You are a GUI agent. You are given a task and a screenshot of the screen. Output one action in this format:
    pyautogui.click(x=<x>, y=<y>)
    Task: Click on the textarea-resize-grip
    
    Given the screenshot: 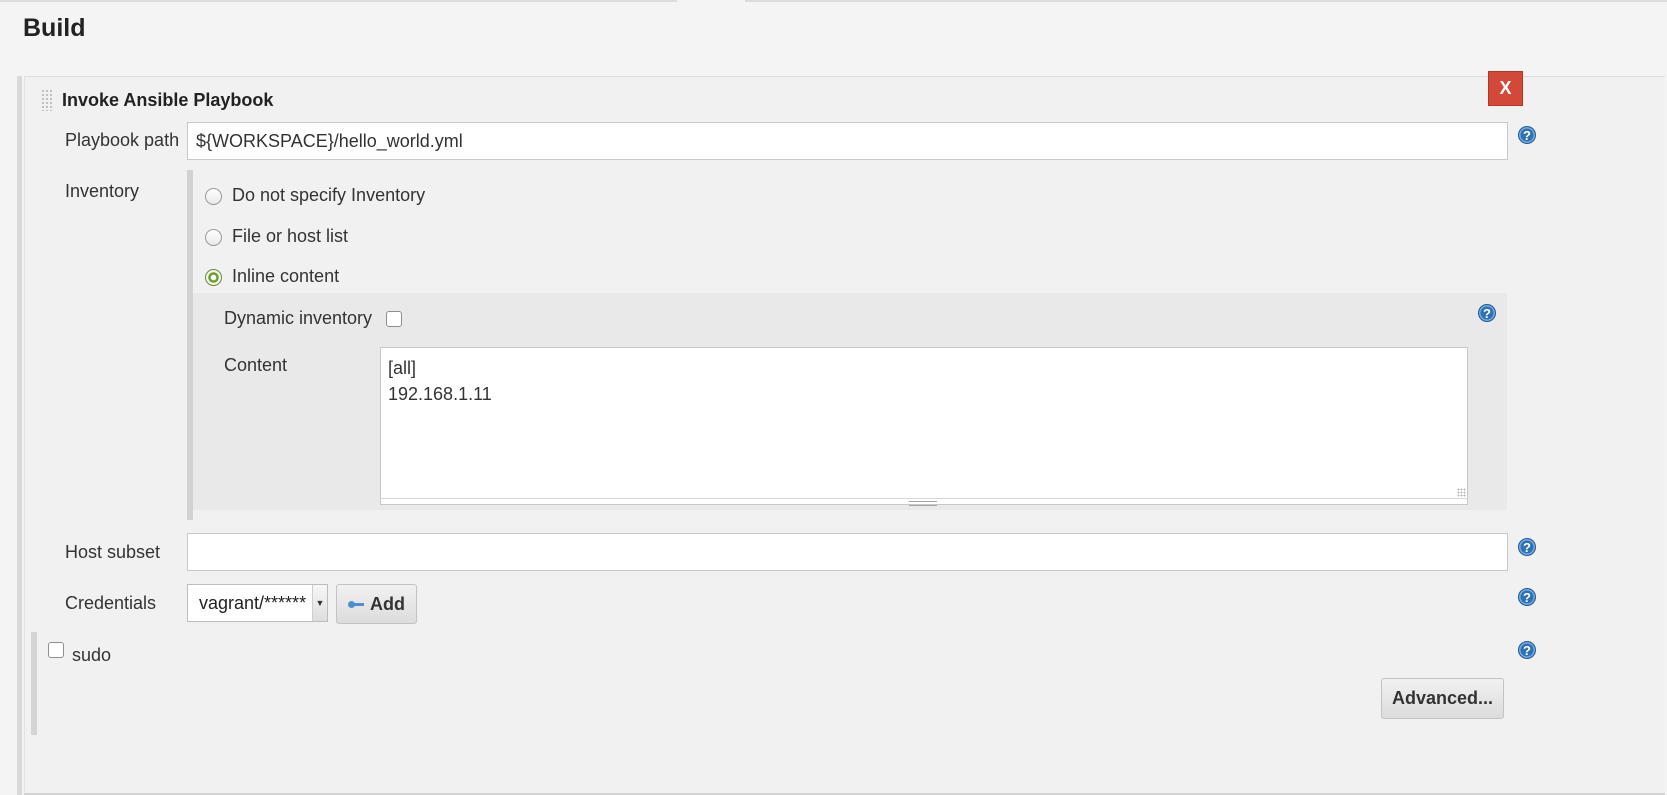 What is the action you would take?
    pyautogui.click(x=924, y=502)
    